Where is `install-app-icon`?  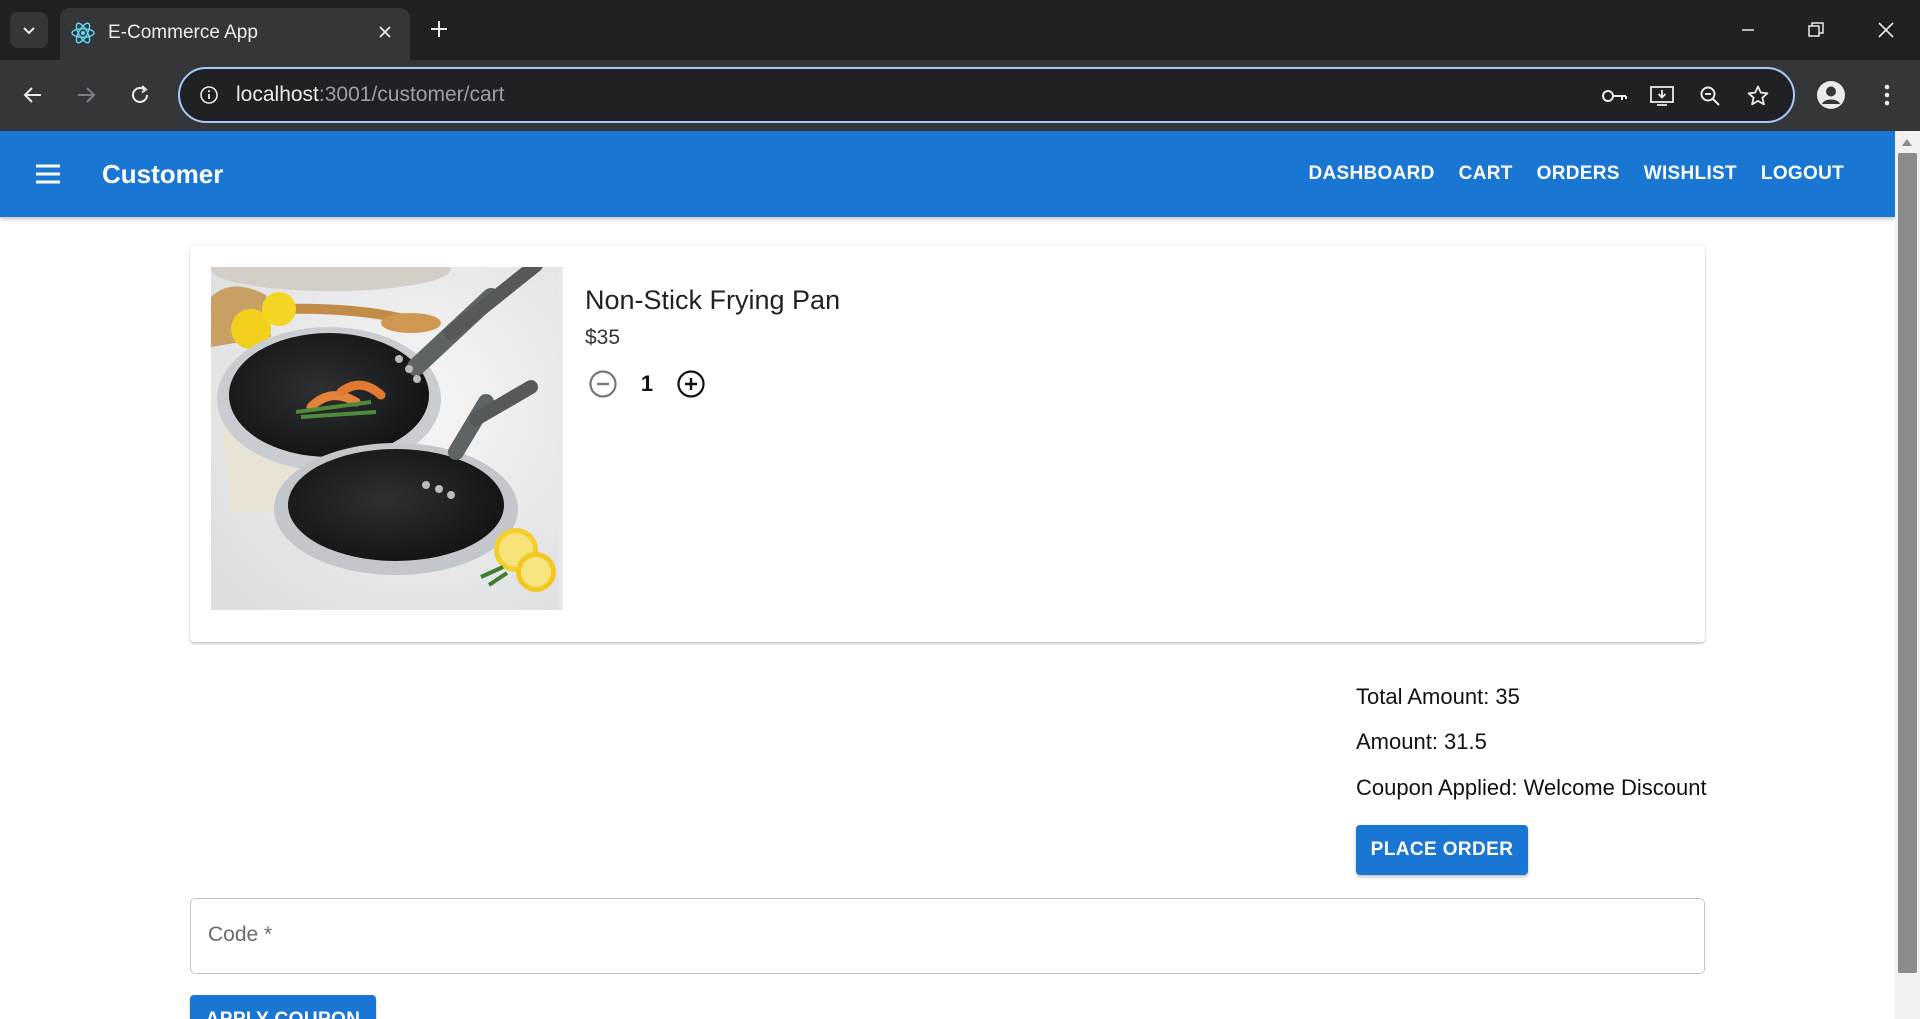 install-app-icon is located at coordinates (1662, 96).